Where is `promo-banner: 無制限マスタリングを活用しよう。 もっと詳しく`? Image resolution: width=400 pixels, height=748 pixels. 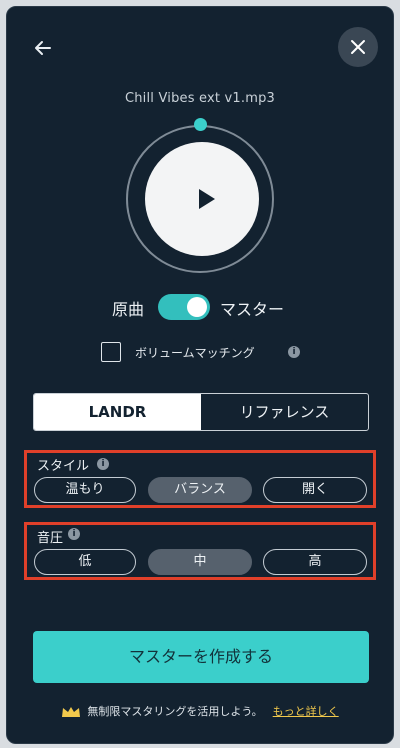
promo-banner: 無制限マスタリングを活用しよう。 もっと詳しく is located at coordinates (200, 711).